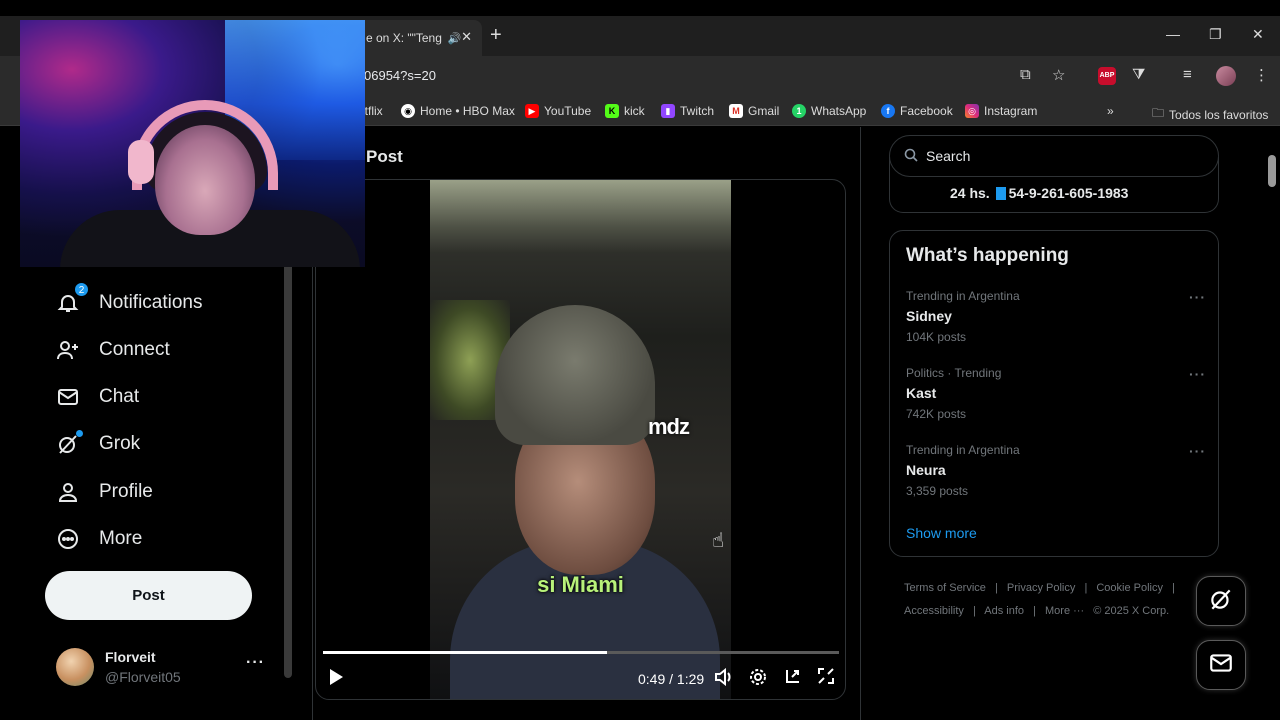 The width and height of the screenshot is (1280, 720). Describe the element at coordinates (81, 289) in the screenshot. I see `notification-badge: 2` at that location.